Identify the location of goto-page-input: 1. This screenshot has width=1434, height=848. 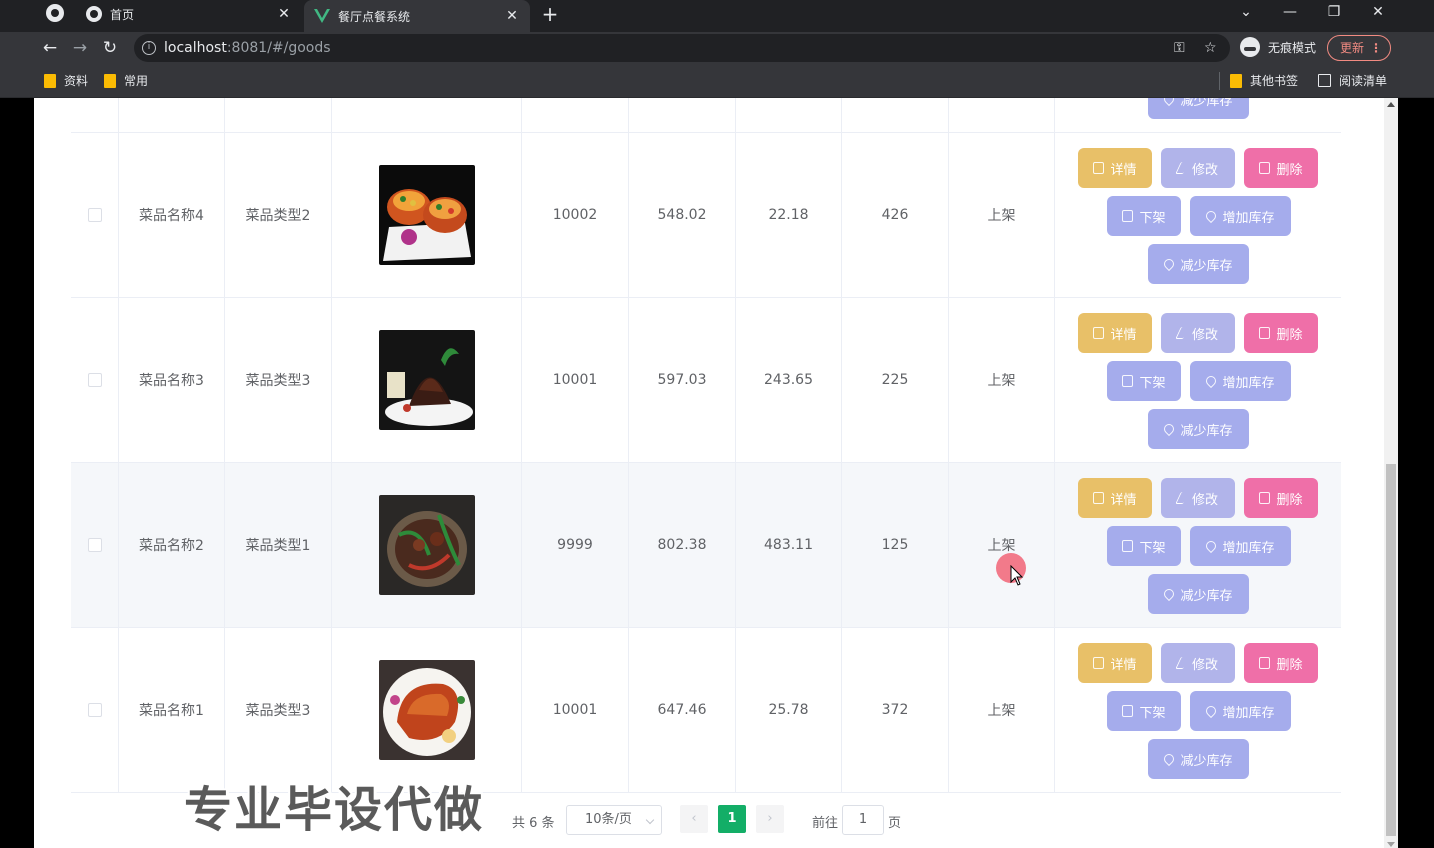
(863, 820).